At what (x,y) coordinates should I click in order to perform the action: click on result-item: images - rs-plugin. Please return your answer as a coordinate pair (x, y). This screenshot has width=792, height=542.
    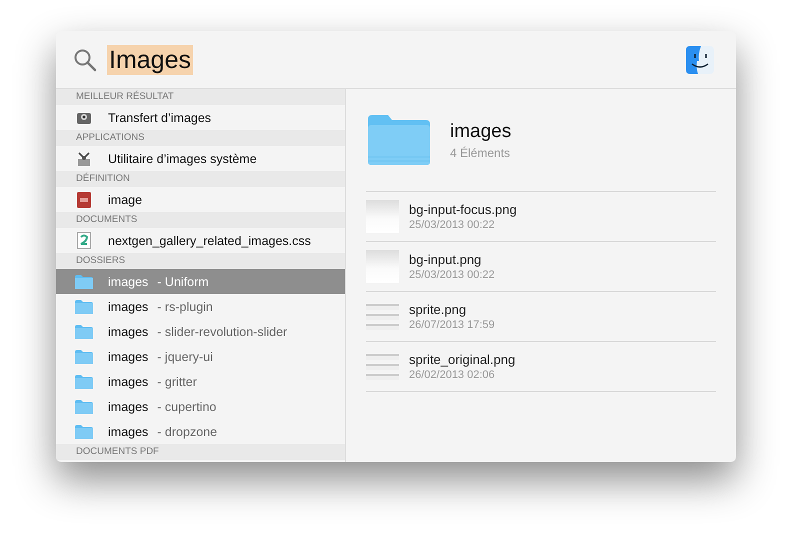
    Looking at the image, I should click on (200, 306).